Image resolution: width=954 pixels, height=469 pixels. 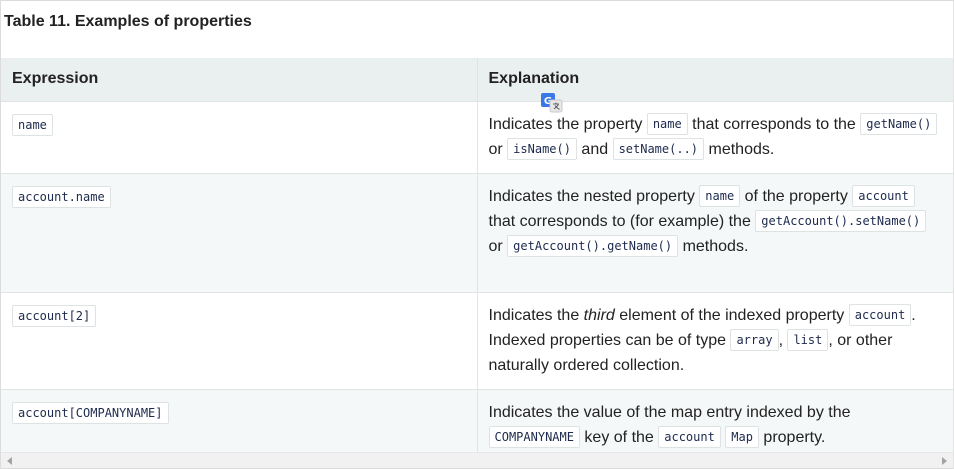 I want to click on expression-cell: name, so click(x=239, y=137).